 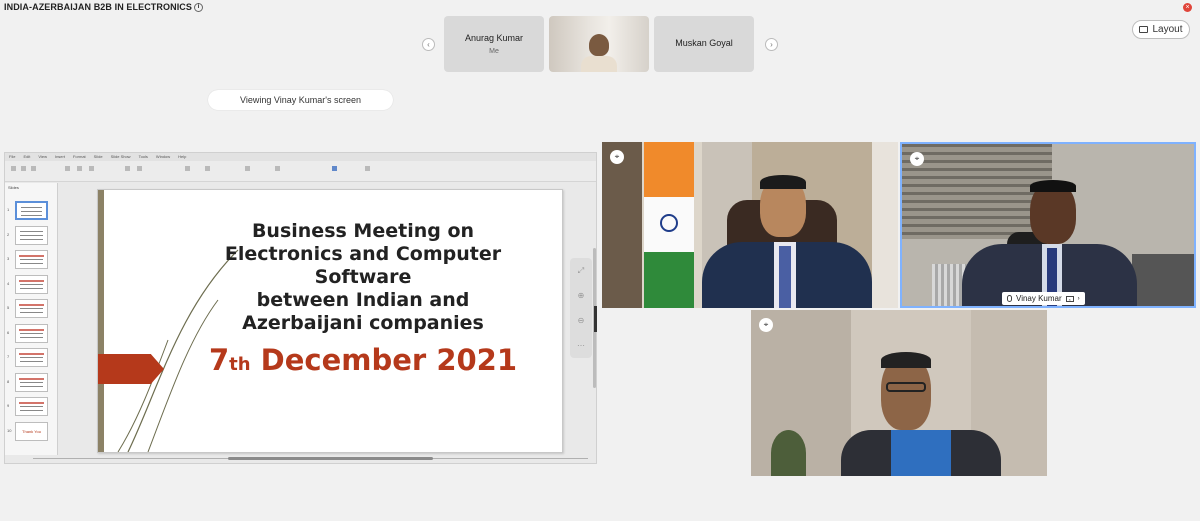 I want to click on zoom-out-icon: ⊖, so click(x=581, y=320).